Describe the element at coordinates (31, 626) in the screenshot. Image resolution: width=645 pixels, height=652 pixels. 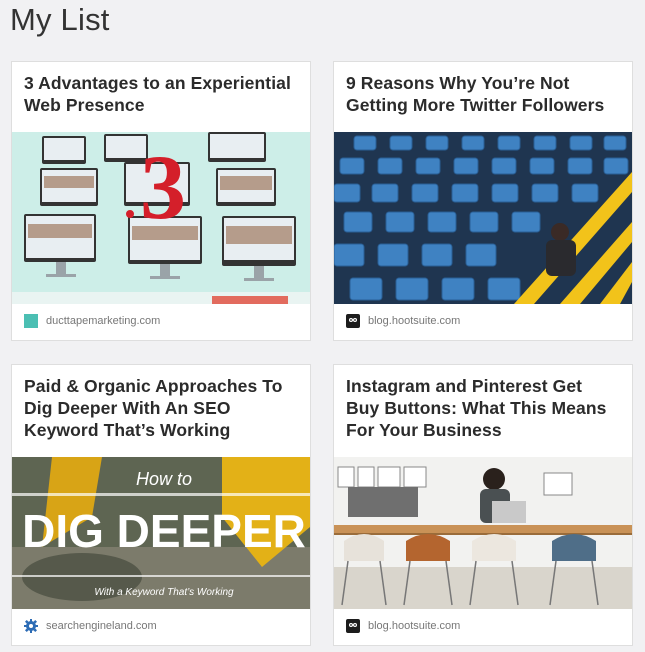
I see `gear-icon` at that location.